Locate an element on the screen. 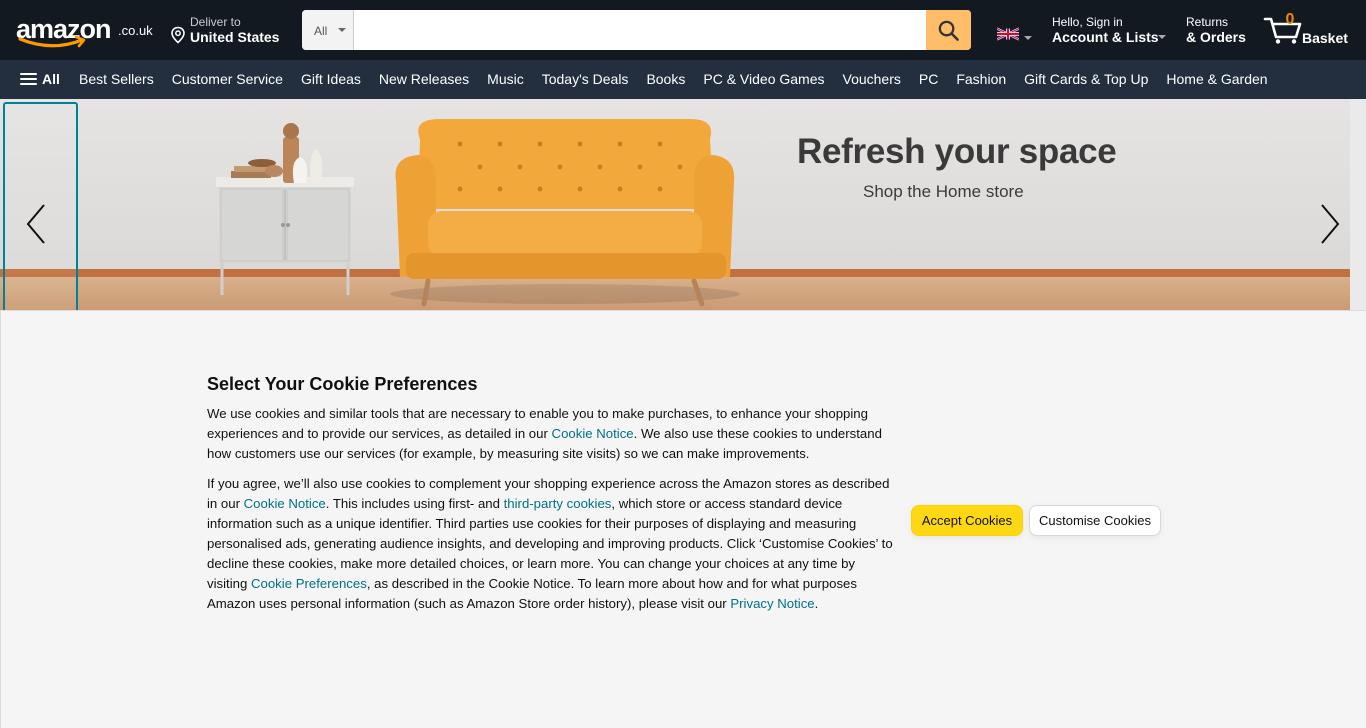  deliver-to-location: Deliver to United States is located at coordinates (230, 31).